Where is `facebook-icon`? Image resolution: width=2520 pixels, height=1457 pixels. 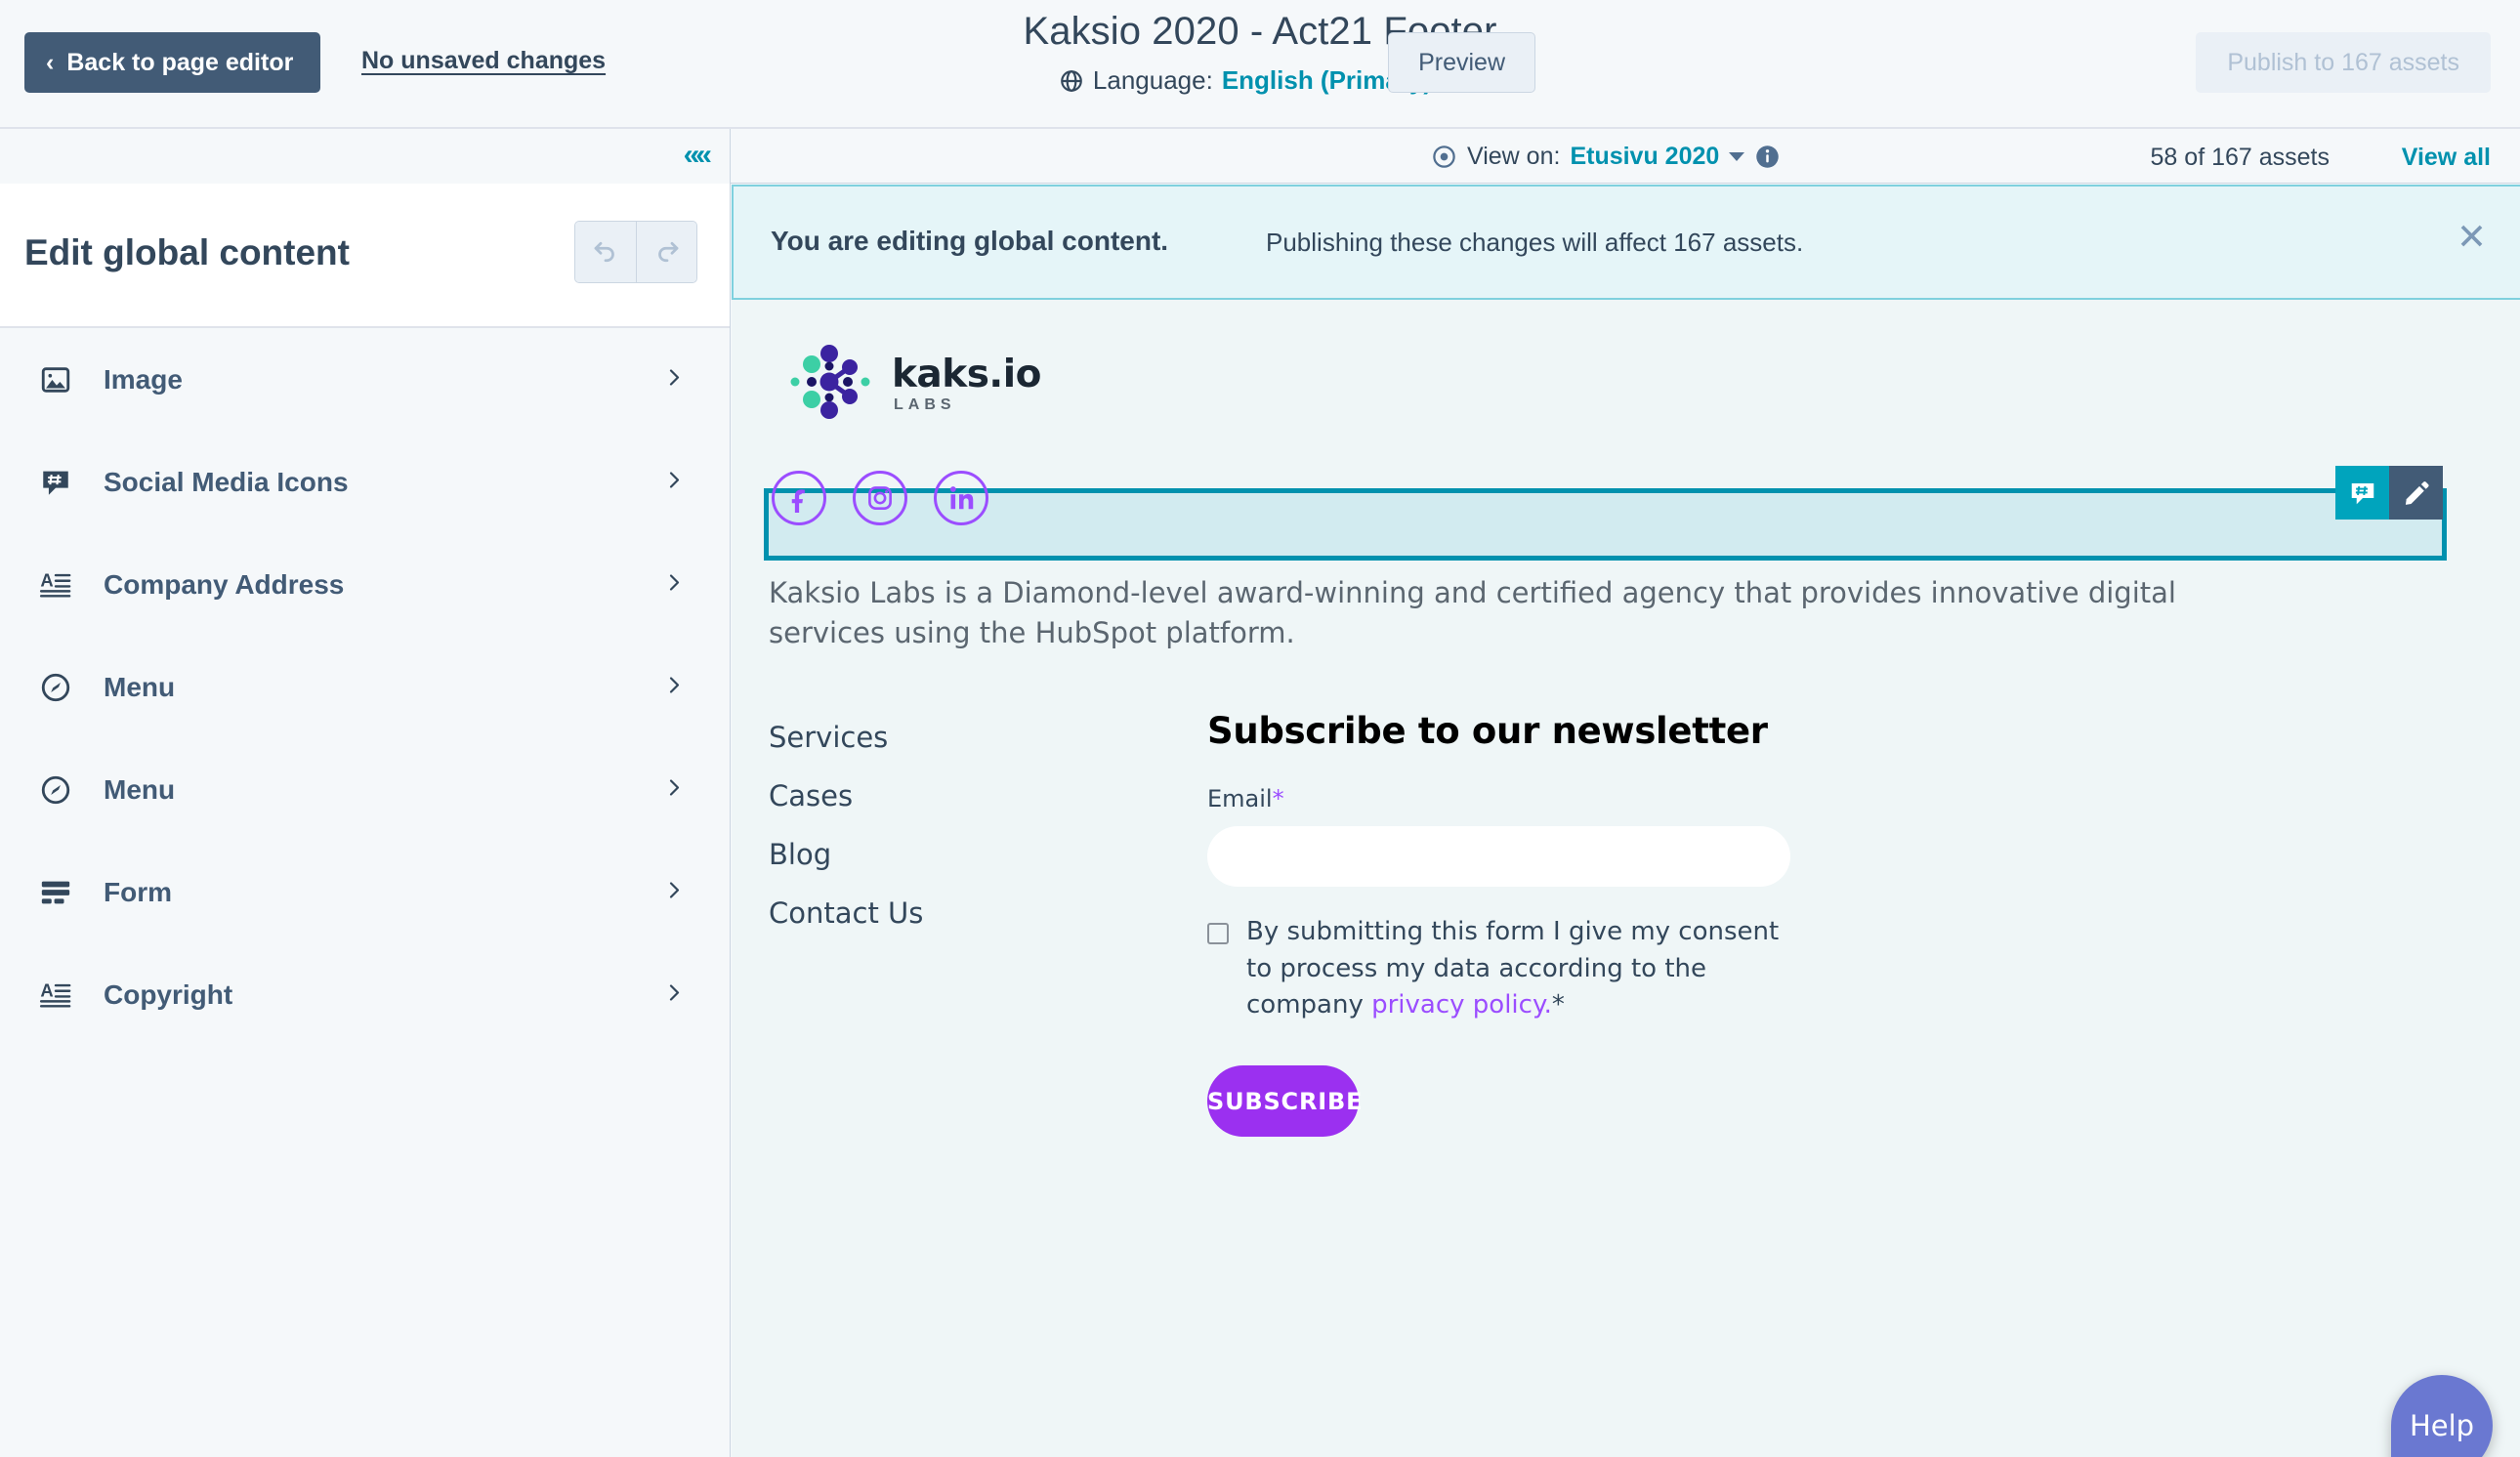 facebook-icon is located at coordinates (799, 498).